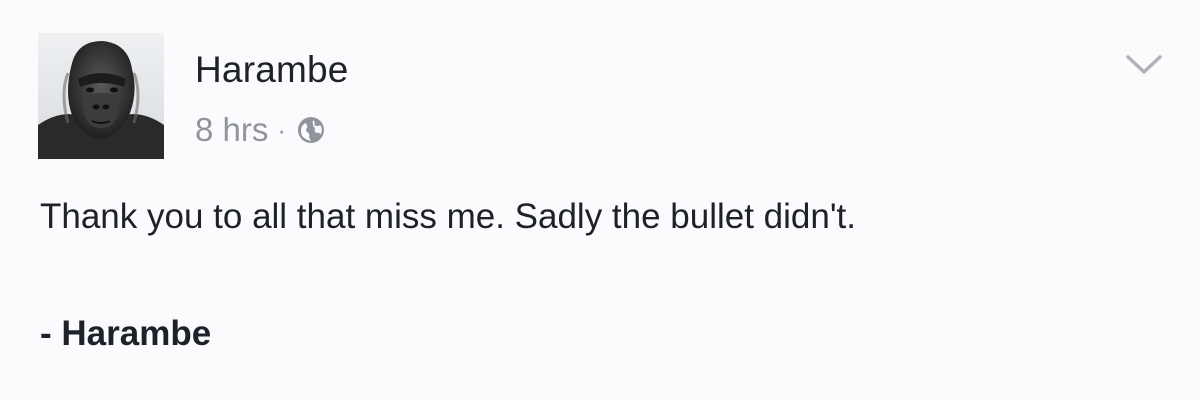 This screenshot has height=400, width=1200. Describe the element at coordinates (126, 333) in the screenshot. I see `post-signature: - Harambe` at that location.